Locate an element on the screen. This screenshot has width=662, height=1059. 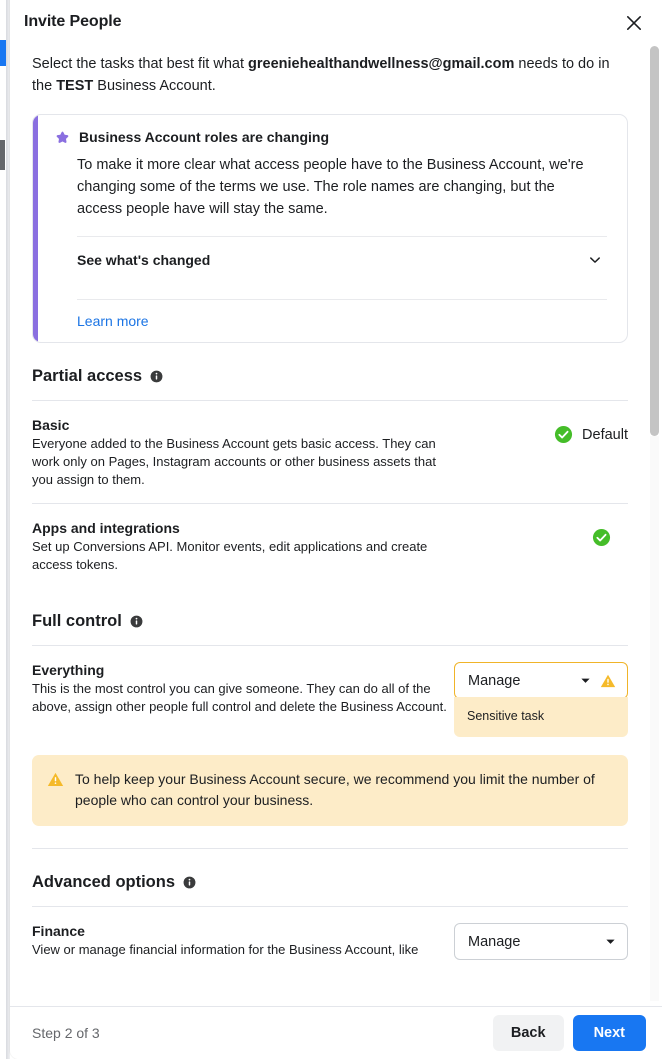
lede-account: TEST is located at coordinates (75, 86).